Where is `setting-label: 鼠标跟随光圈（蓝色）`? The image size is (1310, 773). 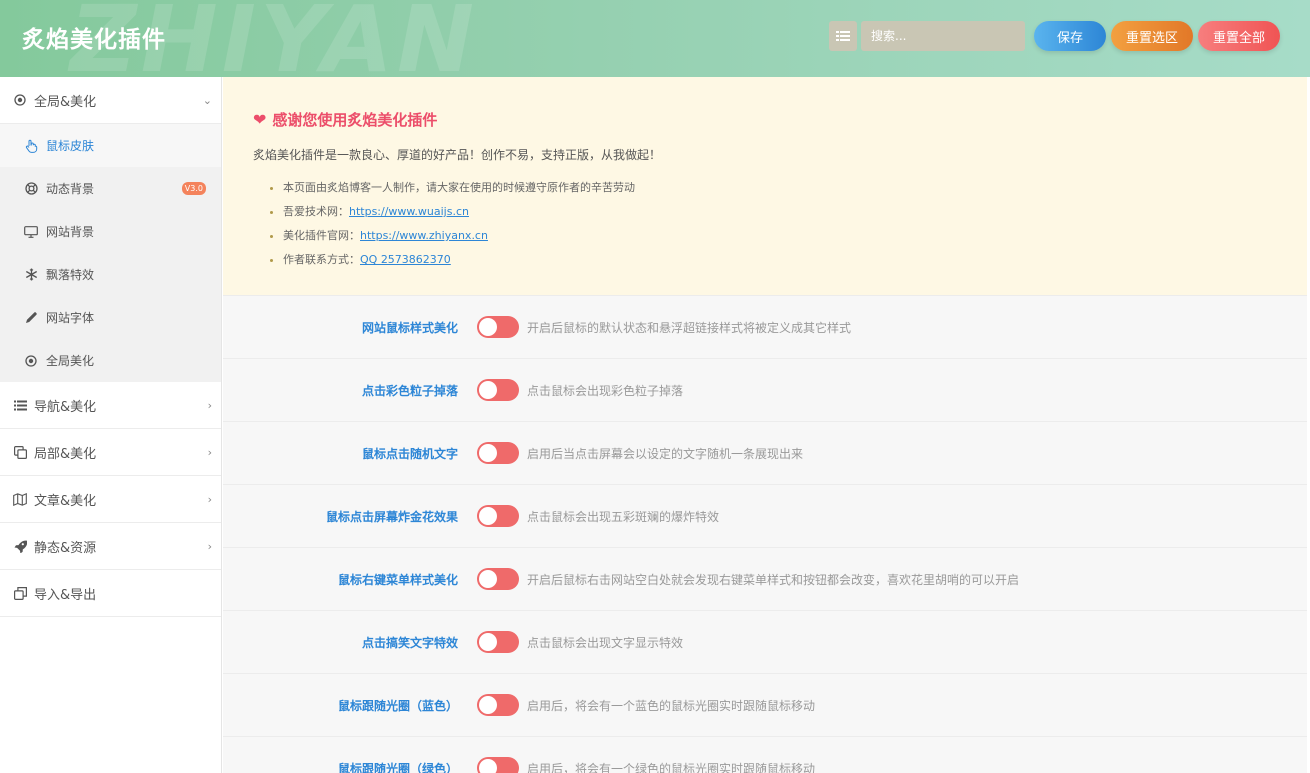
setting-label: 鼠标跟随光圈（蓝色） is located at coordinates (397, 705).